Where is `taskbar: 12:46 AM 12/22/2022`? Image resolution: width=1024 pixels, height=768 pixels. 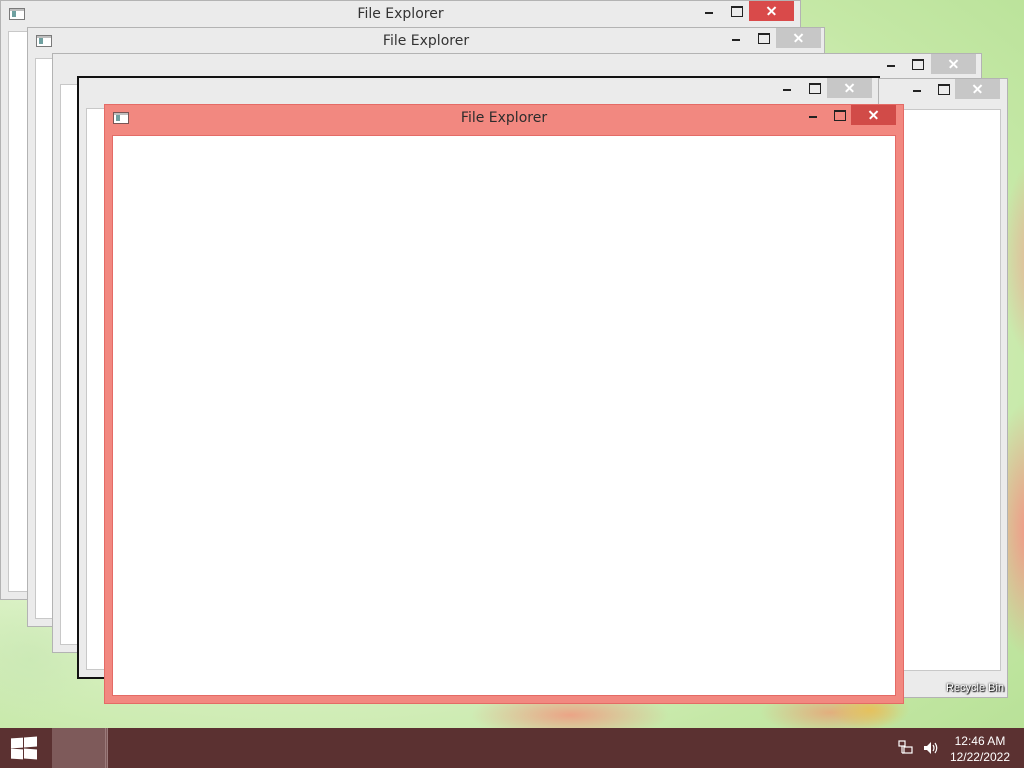
taskbar: 12:46 AM 12/22/2022 is located at coordinates (512, 748).